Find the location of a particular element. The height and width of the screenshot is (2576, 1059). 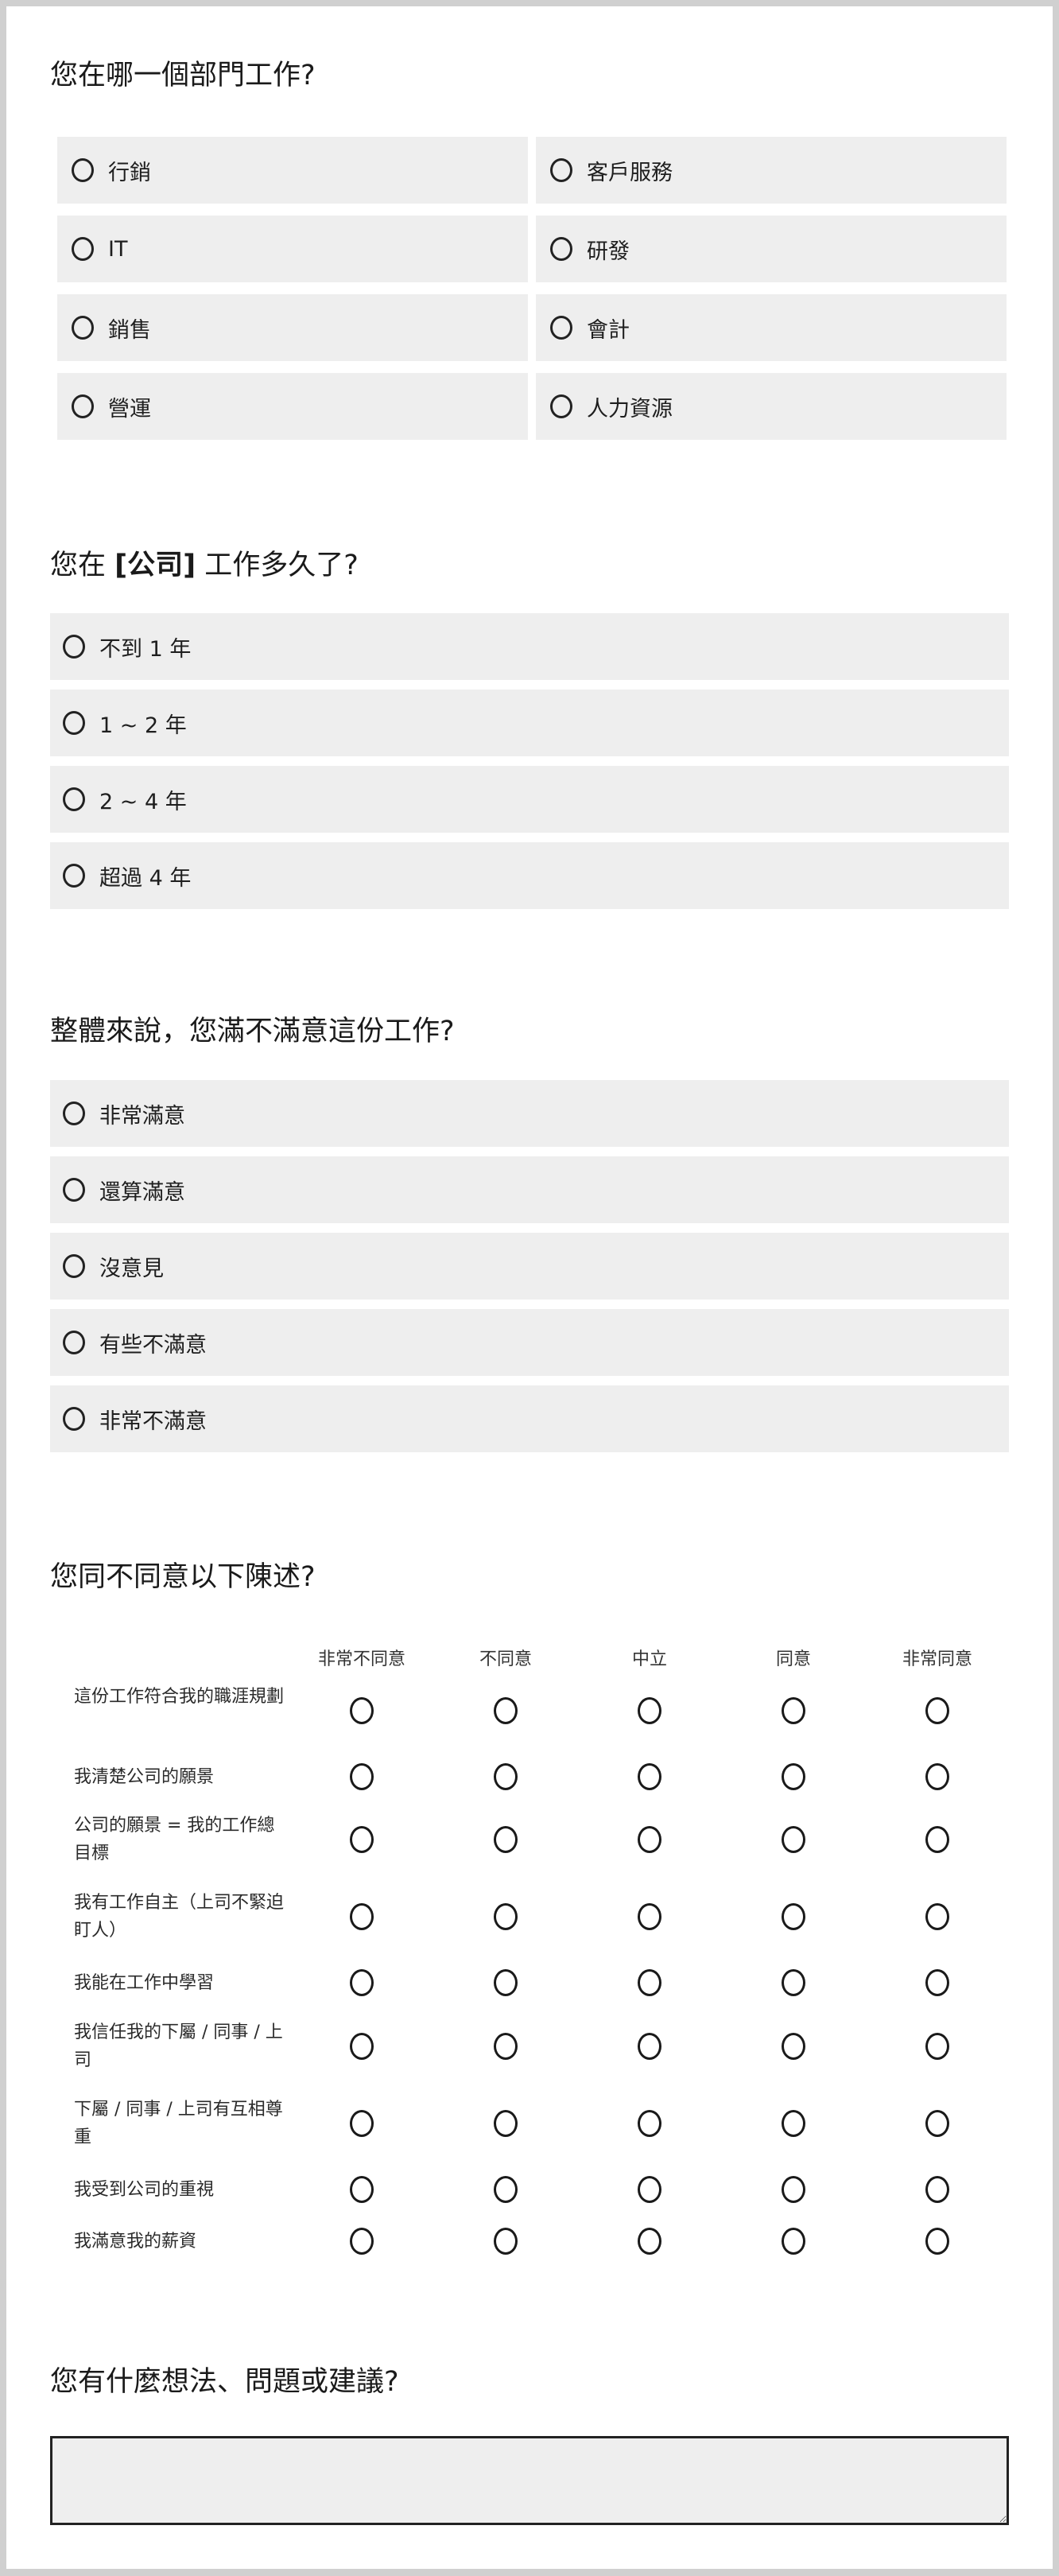

option-label: 沒意見 is located at coordinates (131, 1268).